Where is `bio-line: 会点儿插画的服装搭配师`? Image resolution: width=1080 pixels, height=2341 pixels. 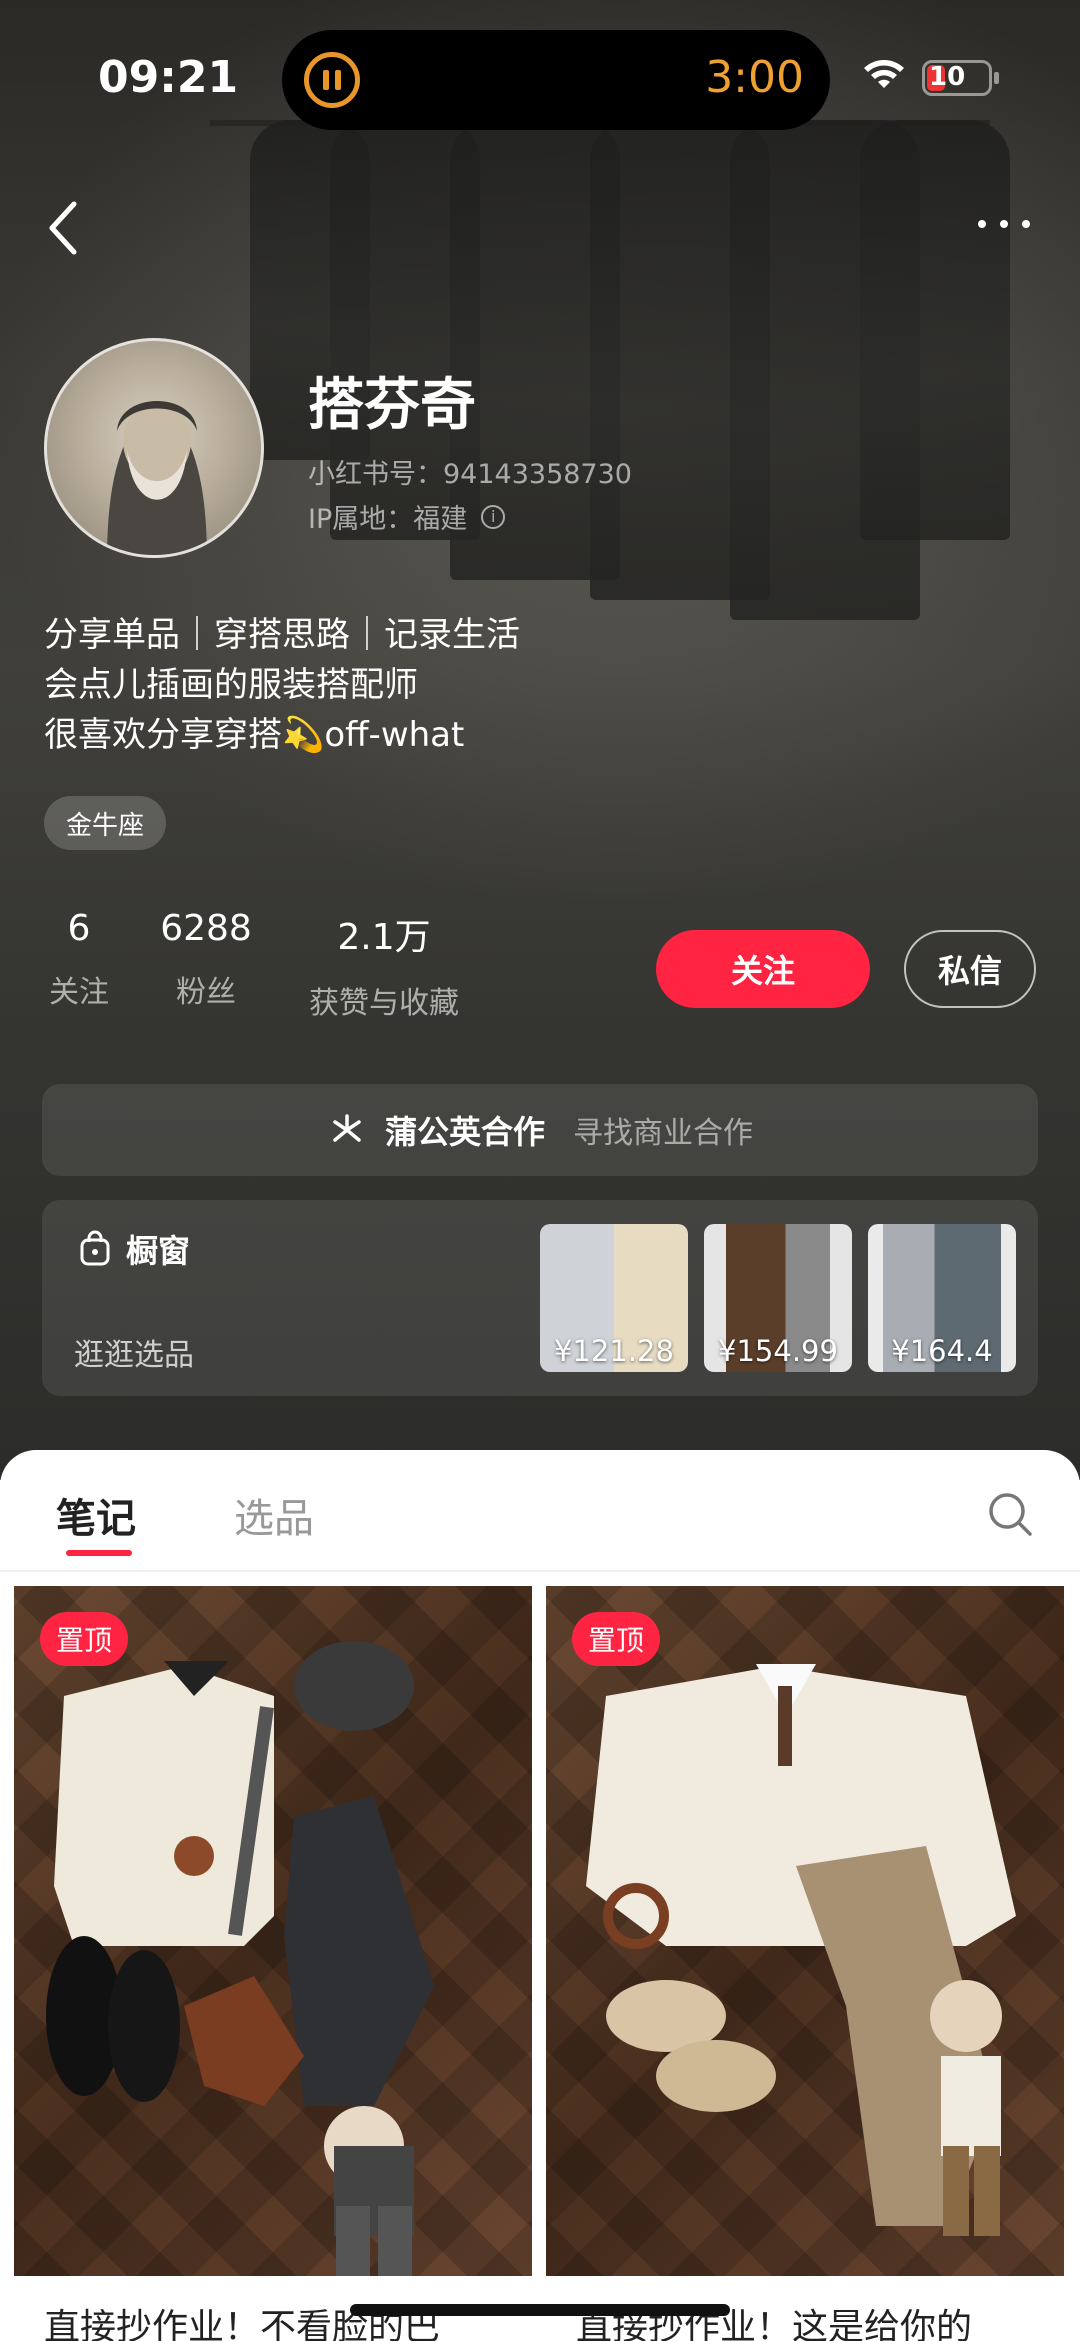 bio-line: 会点儿插画的服装搭配师 is located at coordinates (231, 685).